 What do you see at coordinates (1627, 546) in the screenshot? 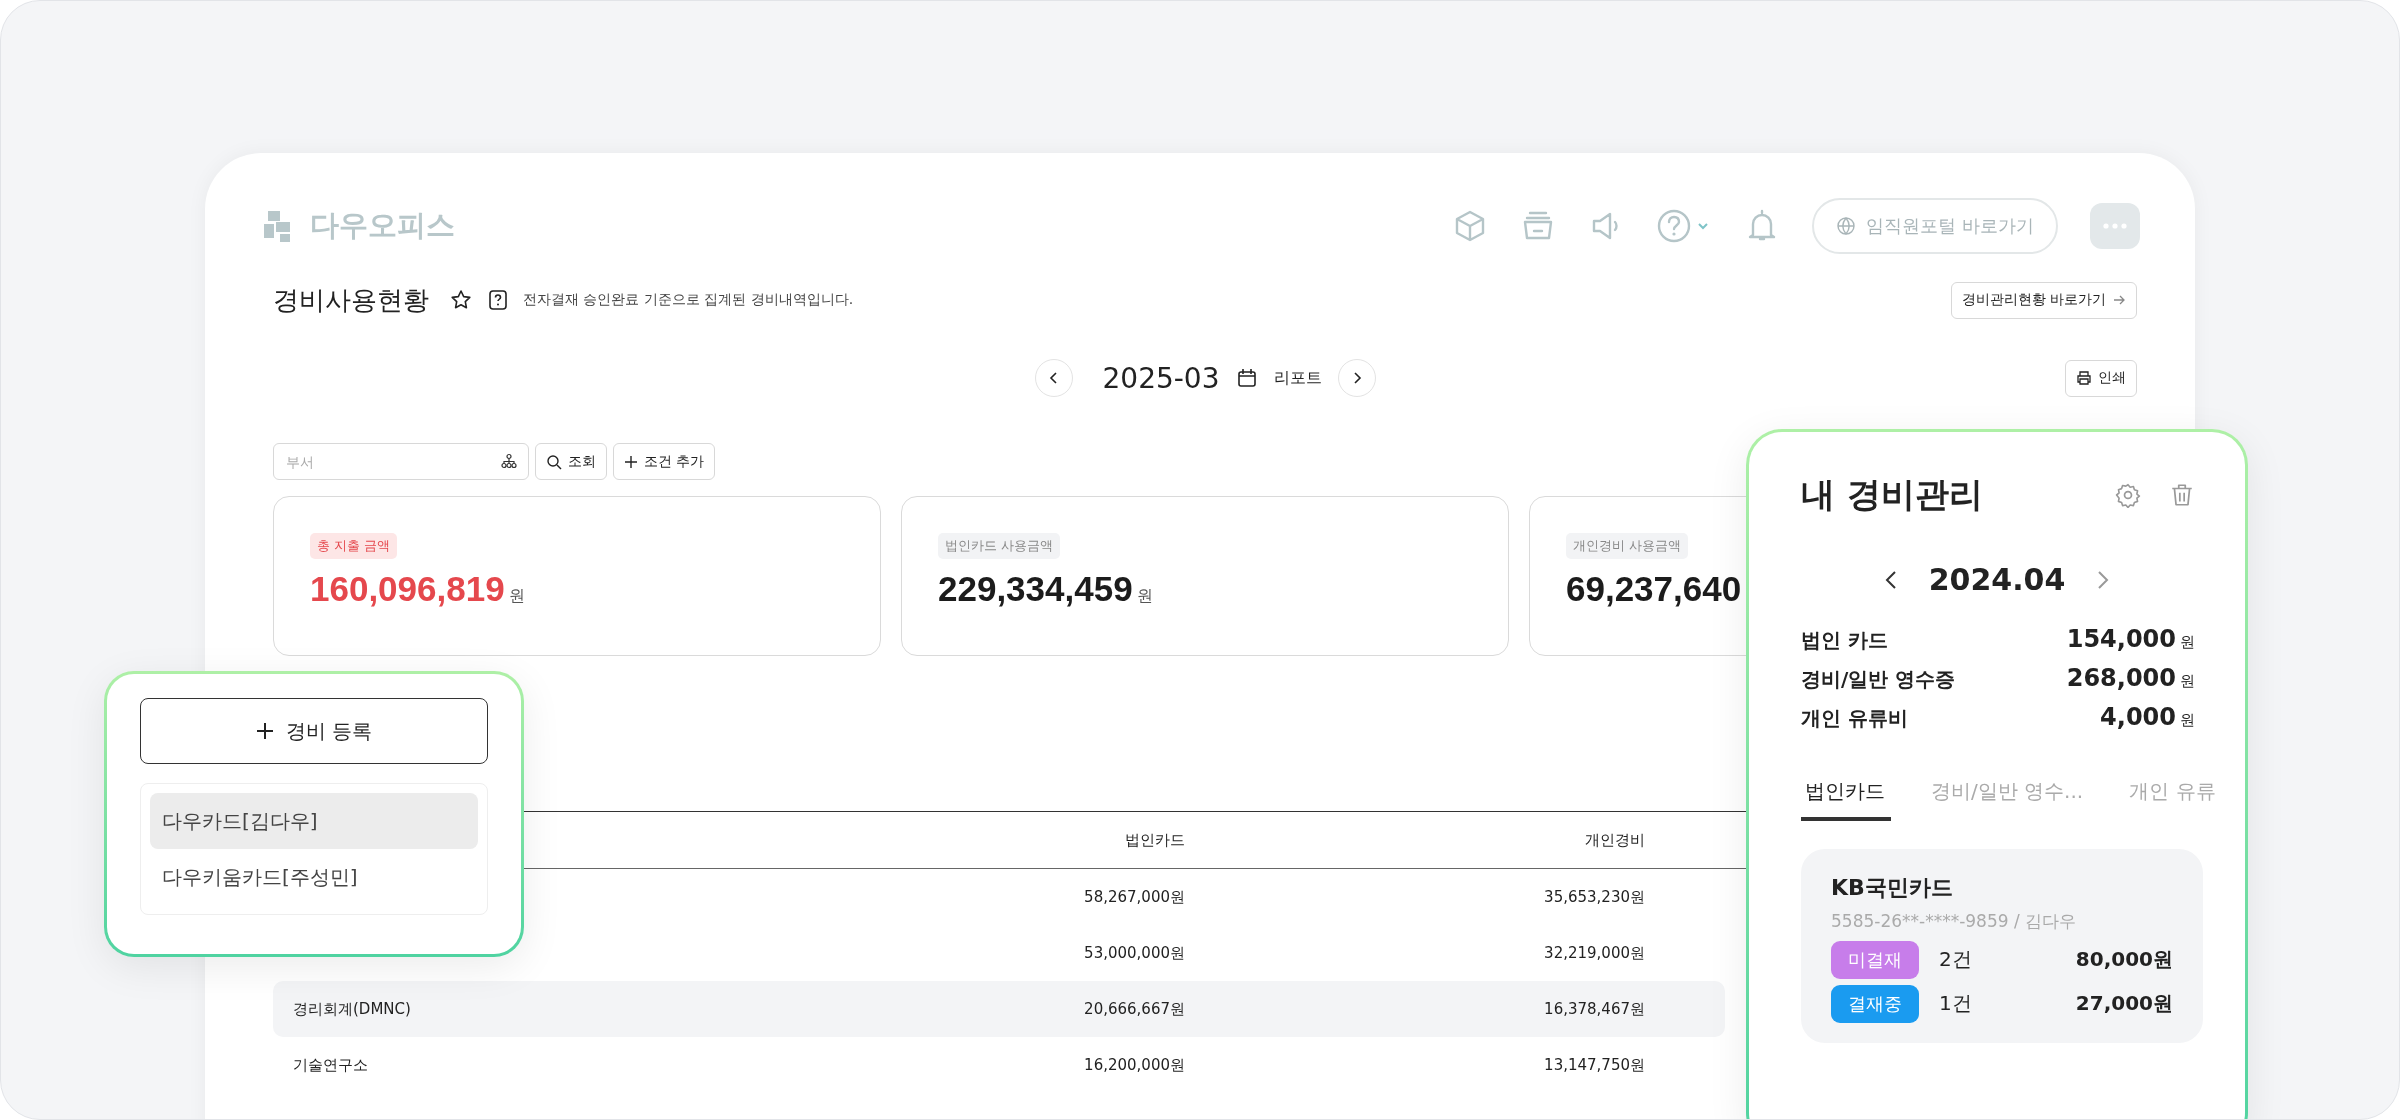
I see `card-label: 개인경비 사용금액` at bounding box center [1627, 546].